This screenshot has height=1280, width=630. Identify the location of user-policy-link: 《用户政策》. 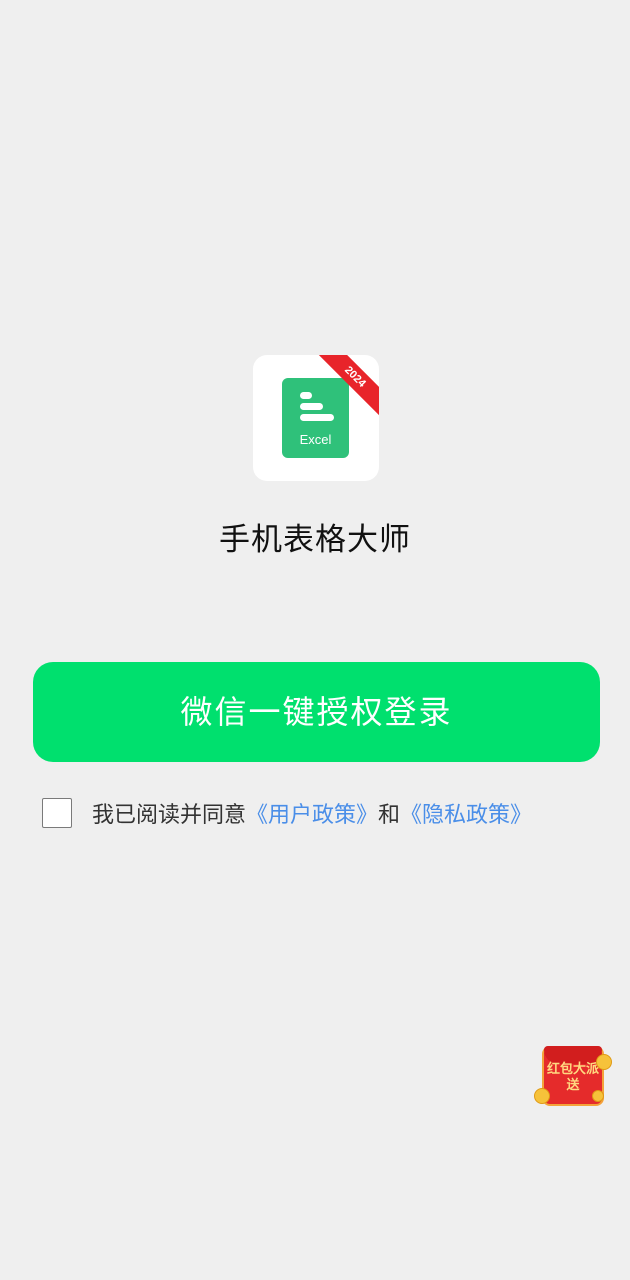
(312, 815).